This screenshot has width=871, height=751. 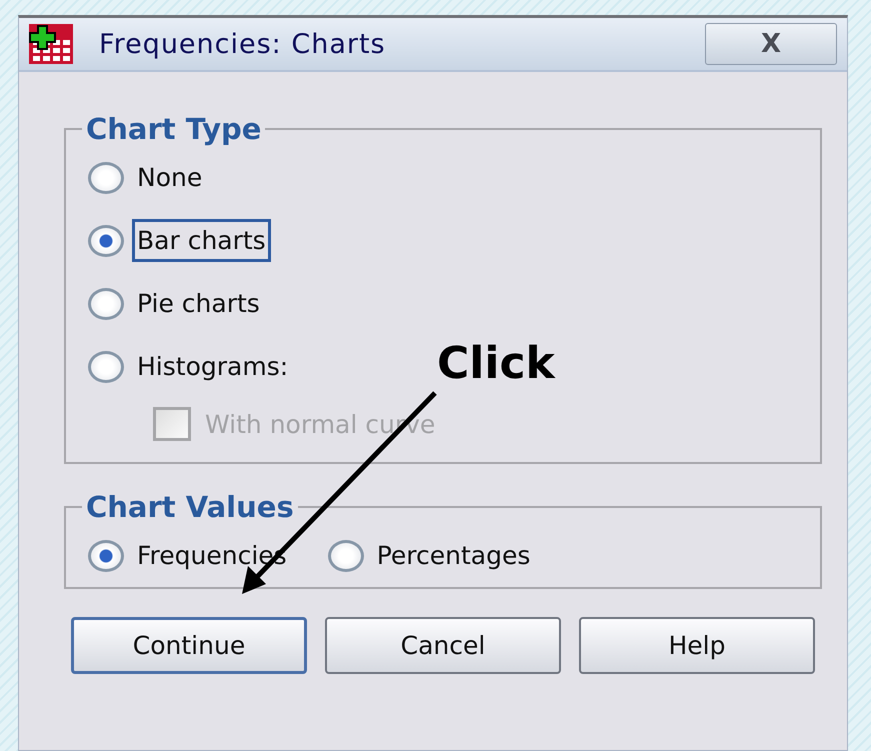 I want to click on window-title: Frequencies: Charts, so click(x=243, y=44).